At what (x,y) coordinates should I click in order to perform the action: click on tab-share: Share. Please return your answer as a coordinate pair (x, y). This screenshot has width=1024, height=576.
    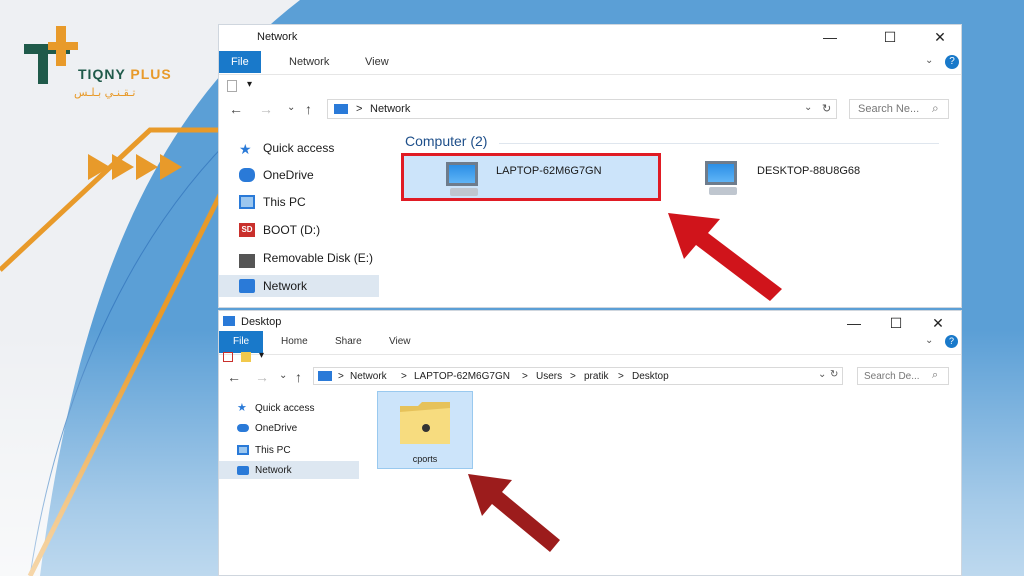
    Looking at the image, I should click on (348, 341).